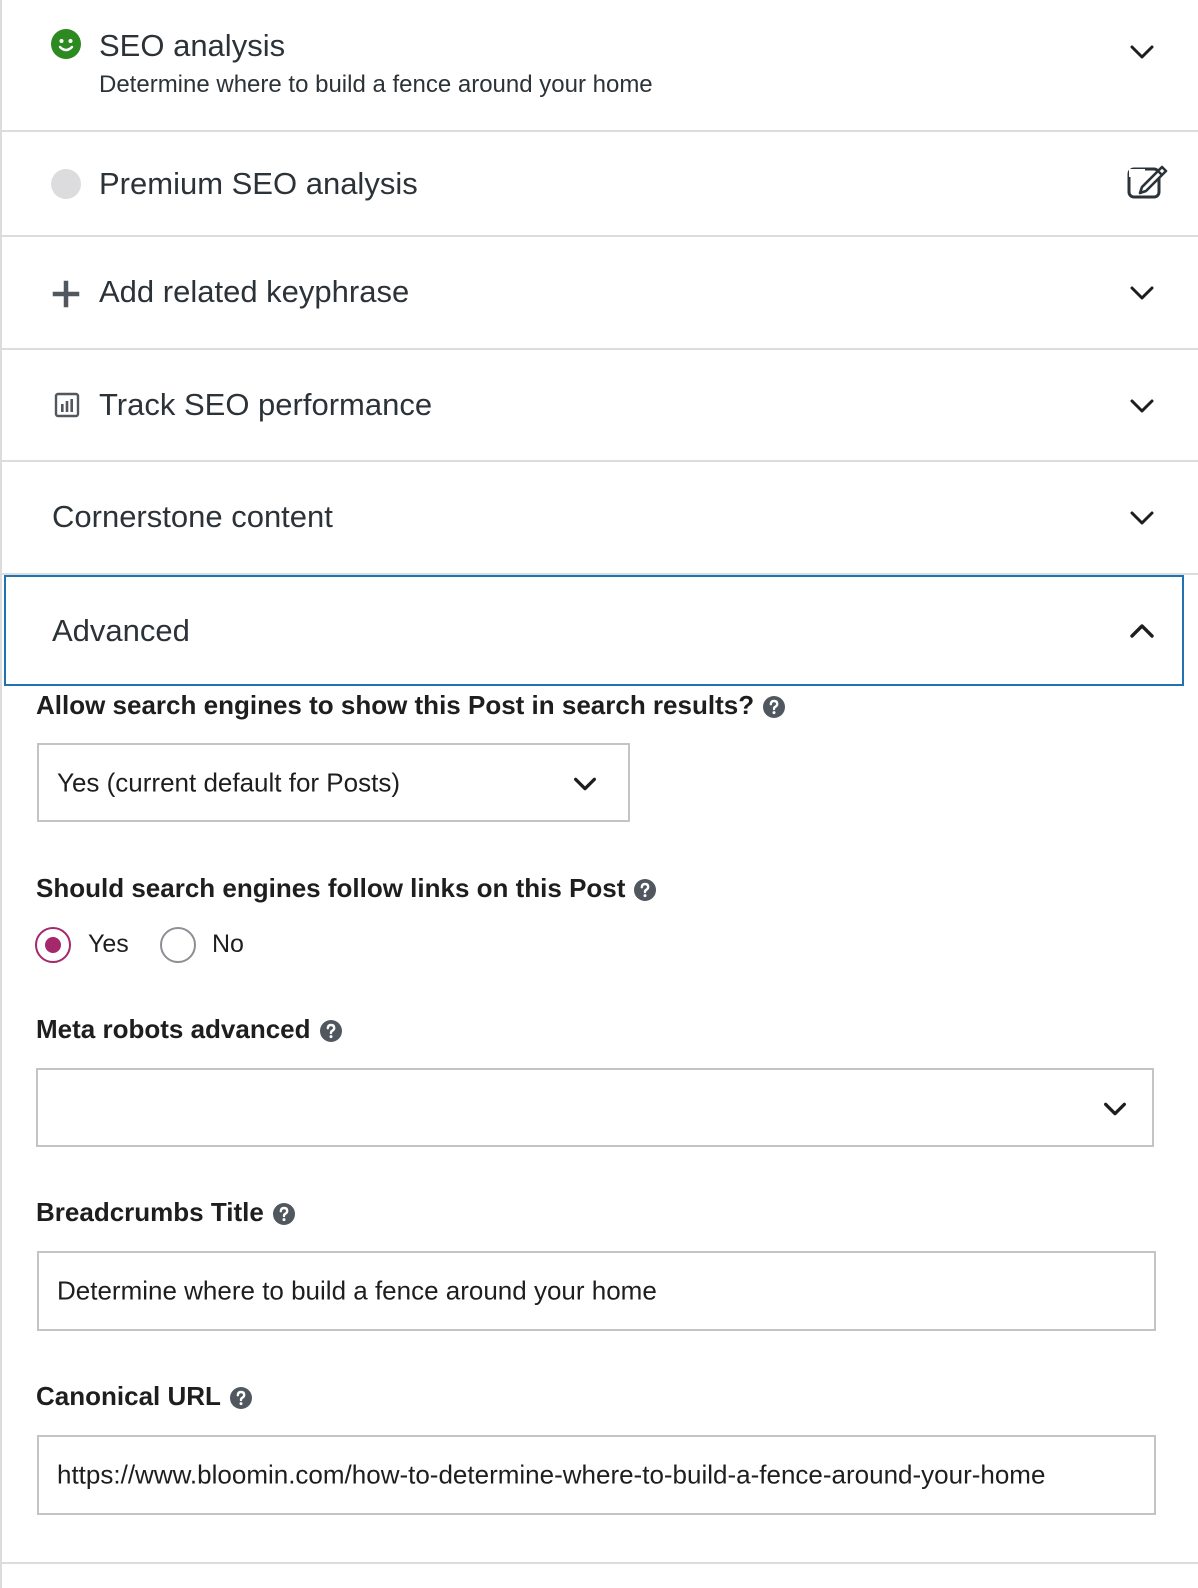 Image resolution: width=1198 pixels, height=1588 pixels. Describe the element at coordinates (595, 1107) in the screenshot. I see `meta-robots-select` at that location.